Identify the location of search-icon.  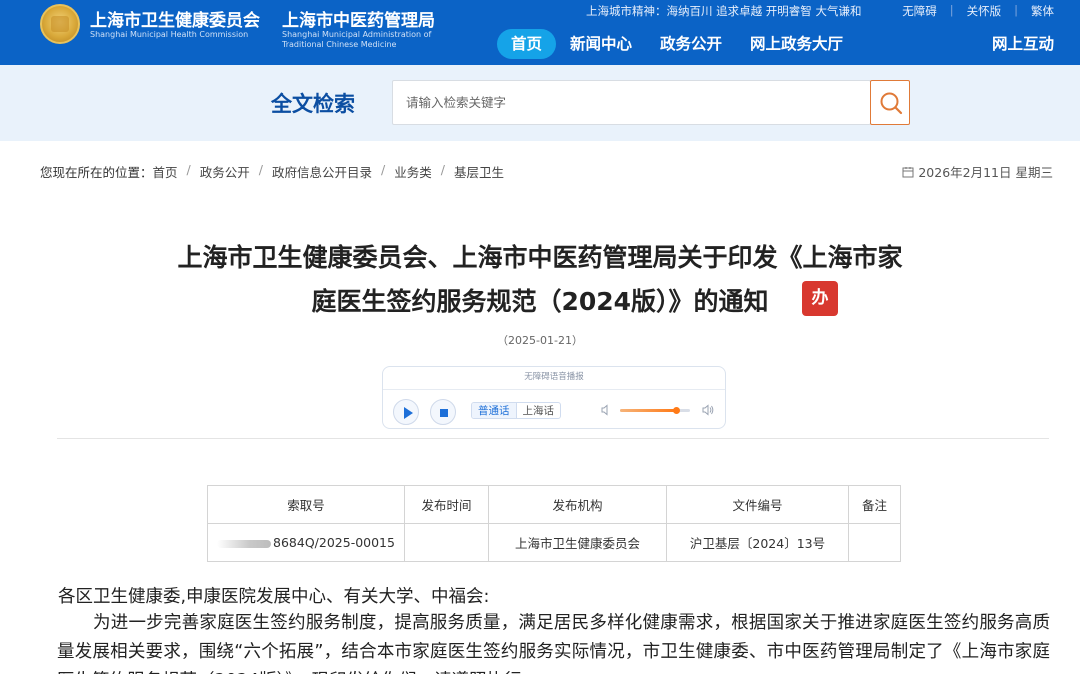
(891, 103).